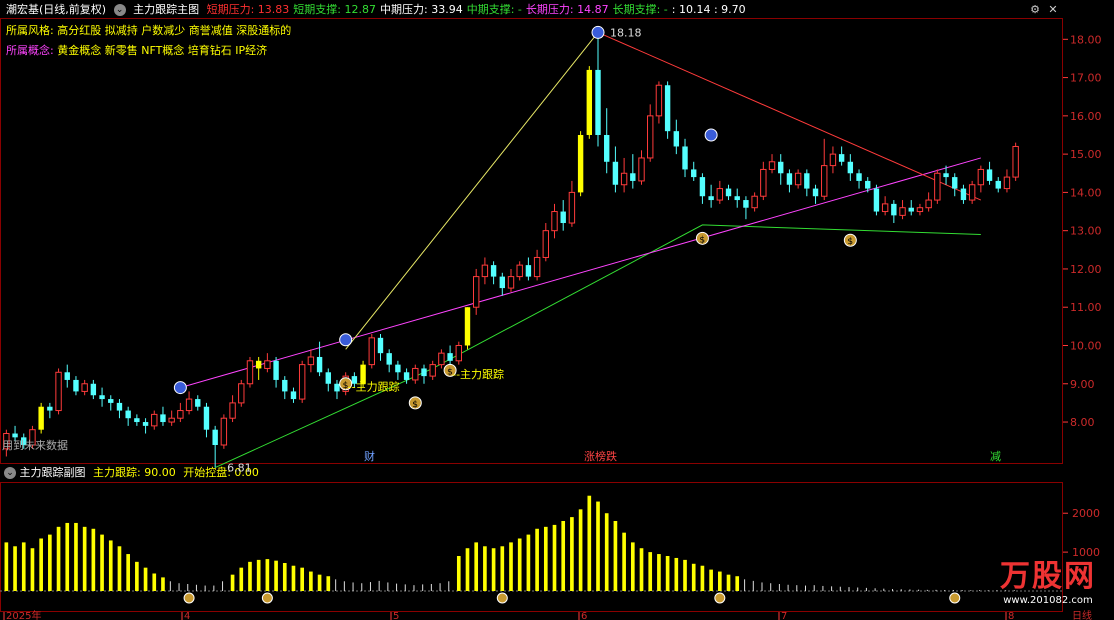 The height and width of the screenshot is (620, 1114). What do you see at coordinates (1086, 116) in the screenshot?
I see `price-axis-tick-label: 16.00` at bounding box center [1086, 116].